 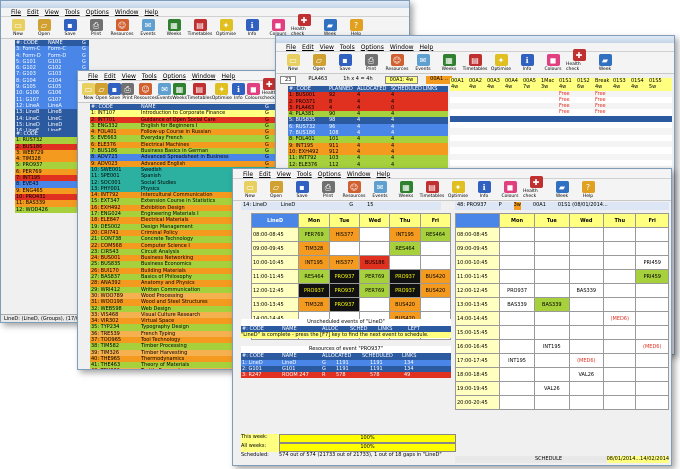 I want to click on toolbar-week-button: ▰Week, so click(x=605, y=63).